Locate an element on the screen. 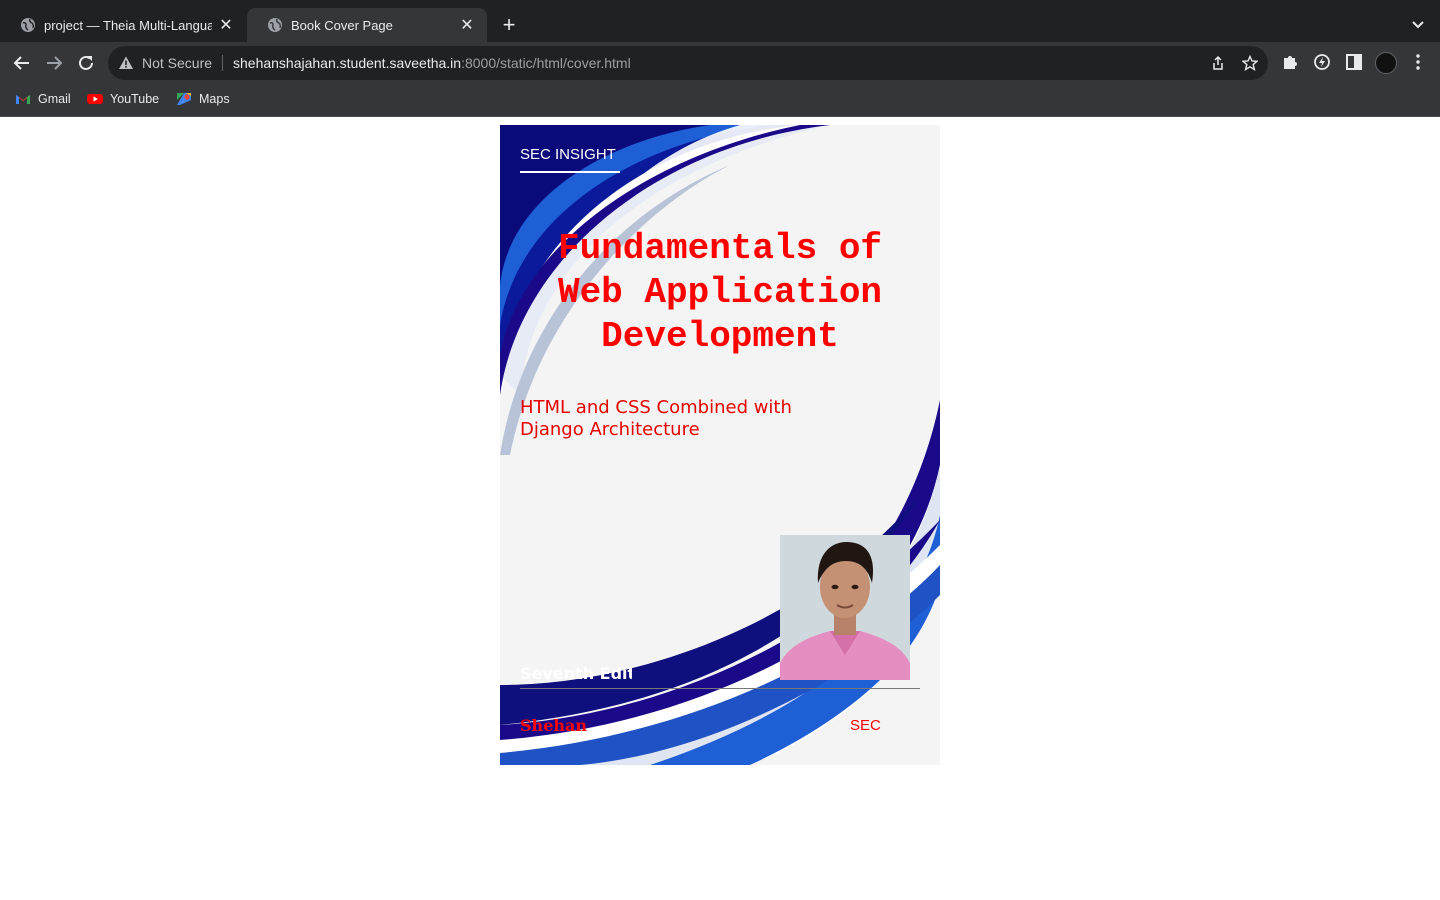  title-line-2: Web Application is located at coordinates (720, 292).